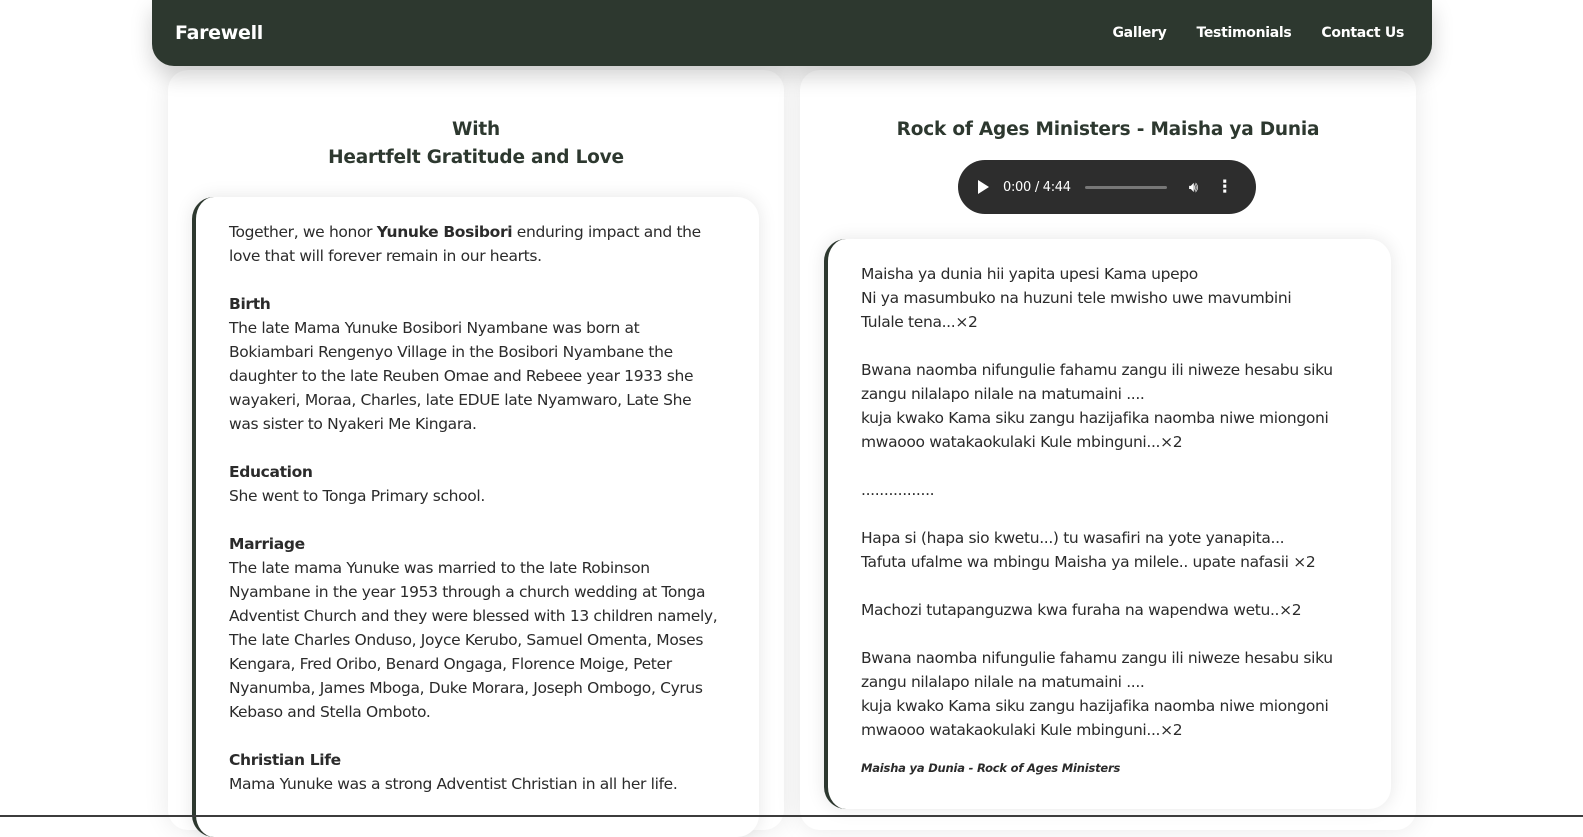  I want to click on volume-icon: 🔊︎, so click(1193, 187).